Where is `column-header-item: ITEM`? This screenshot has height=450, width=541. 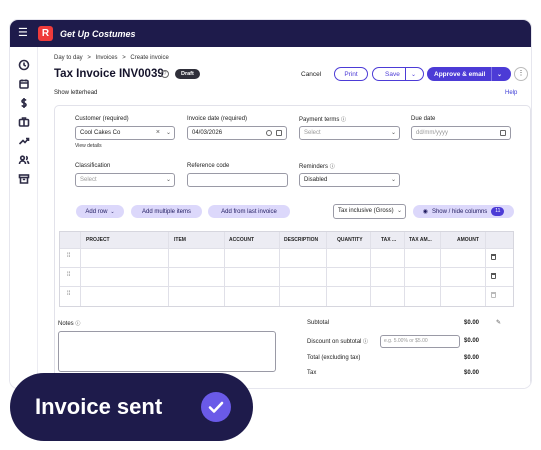 column-header-item: ITEM is located at coordinates (180, 240).